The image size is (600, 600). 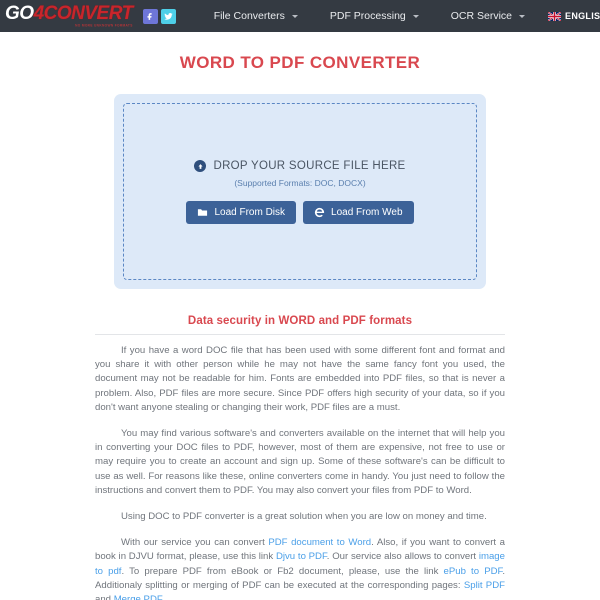 What do you see at coordinates (138, 597) in the screenshot?
I see `link-merge-pdf: Merge PDF` at bounding box center [138, 597].